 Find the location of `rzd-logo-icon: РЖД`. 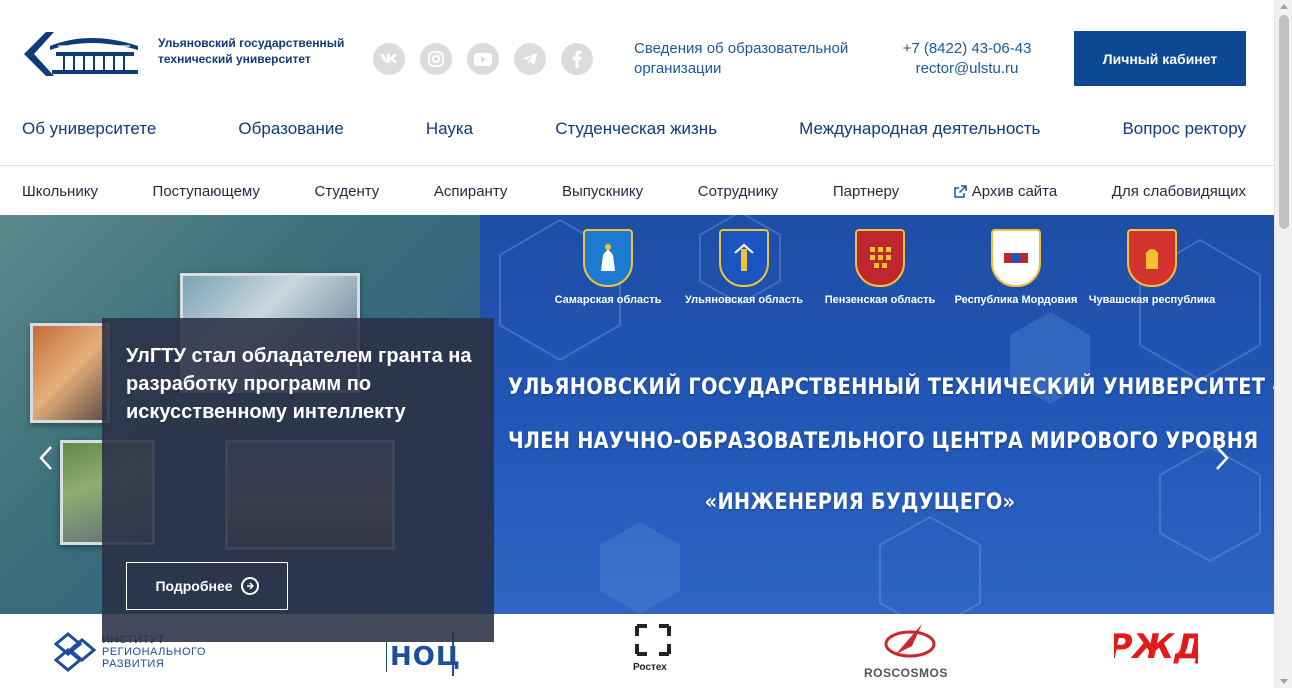

rzd-logo-icon: РЖД is located at coordinates (1156, 647).